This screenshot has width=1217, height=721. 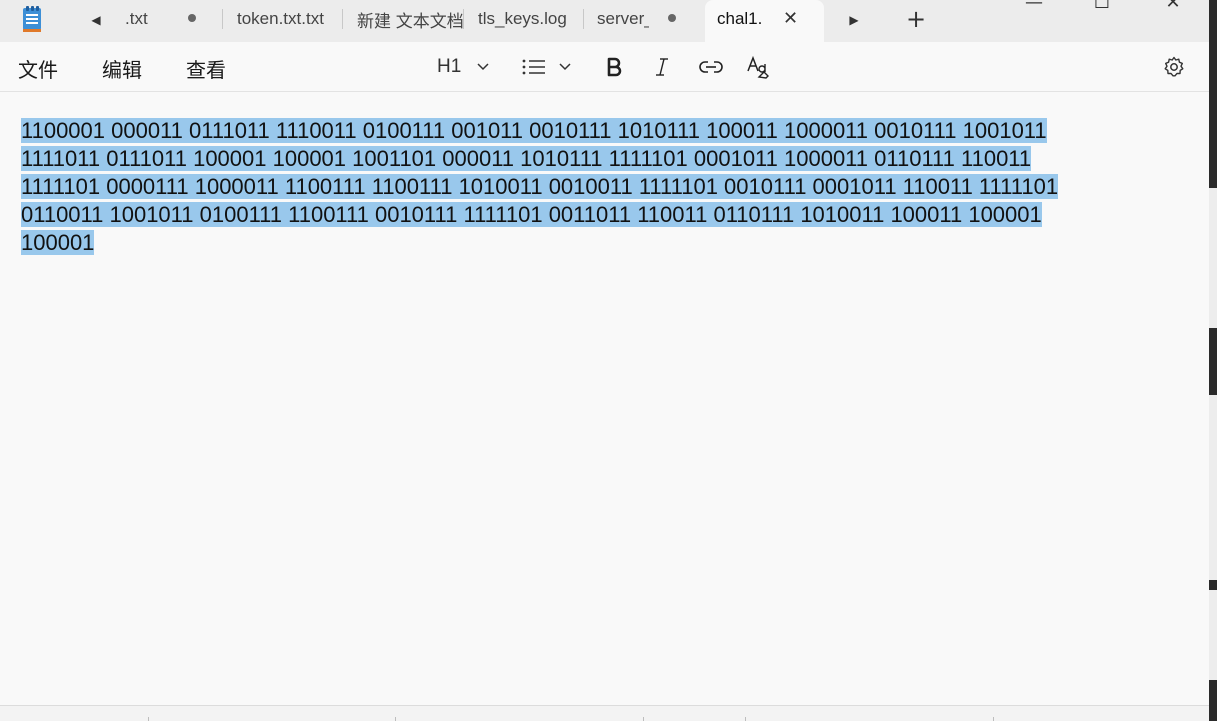 I want to click on notepad-app-icon, so click(x=32, y=19).